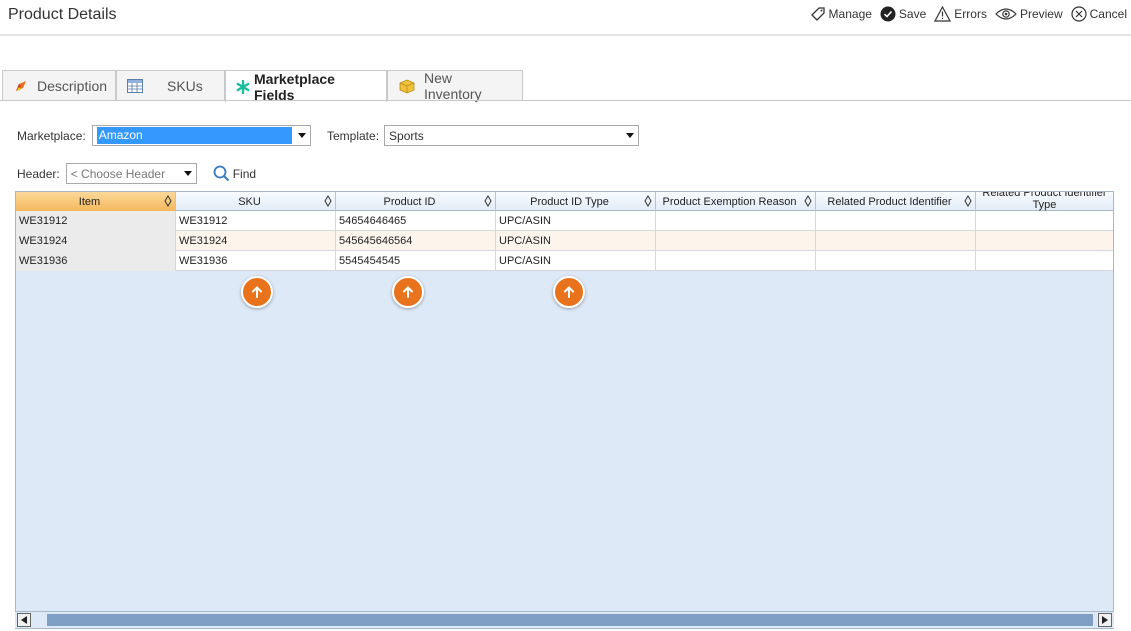 This screenshot has height=631, width=1131. What do you see at coordinates (243, 86) in the screenshot?
I see `asterisk-icon` at bounding box center [243, 86].